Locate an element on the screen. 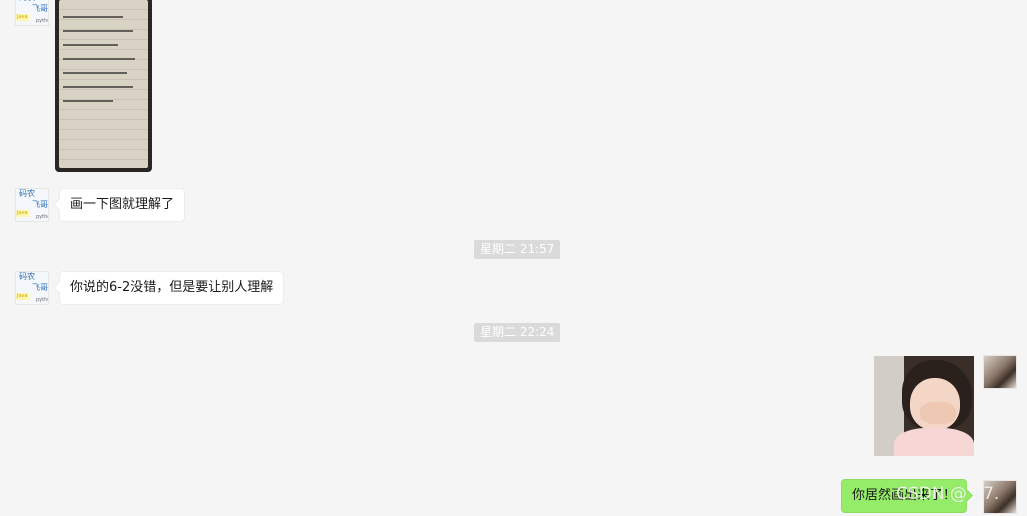 Image resolution: width=1027 pixels, height=516 pixels. notebook-paper is located at coordinates (103, 84).